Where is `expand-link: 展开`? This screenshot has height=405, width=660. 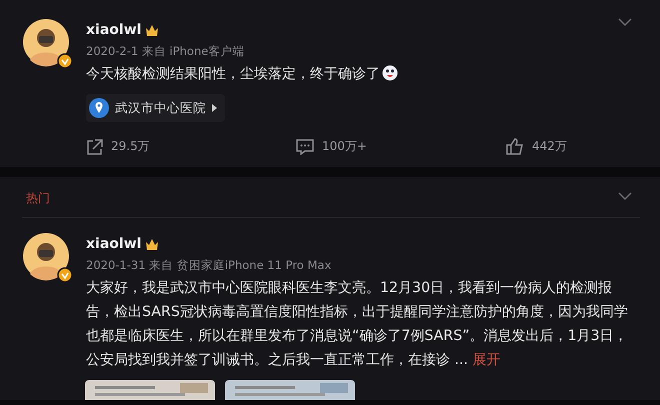 expand-link: 展开 is located at coordinates (486, 360).